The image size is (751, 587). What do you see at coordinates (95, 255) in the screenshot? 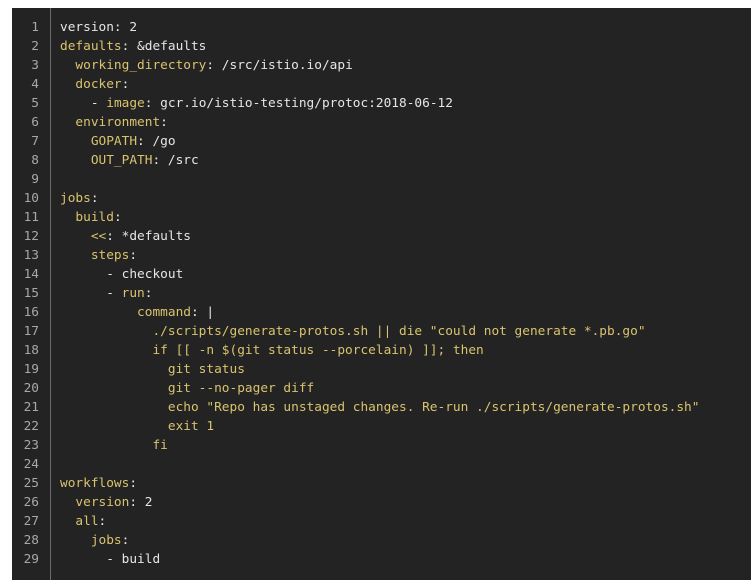
I see `yaml-key-token: steps` at bounding box center [95, 255].